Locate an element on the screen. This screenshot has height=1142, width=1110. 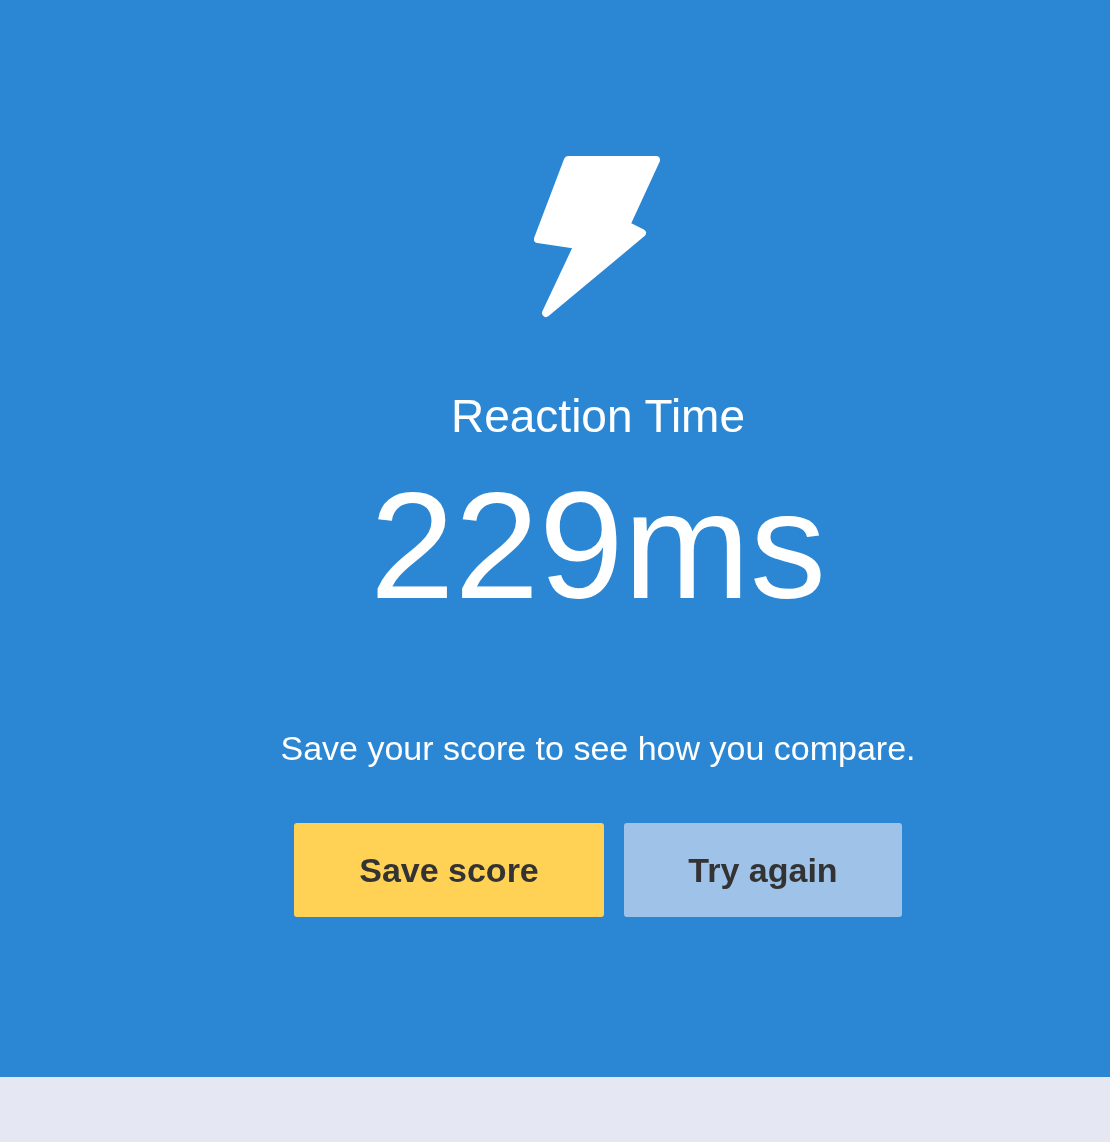
test-title: Reaction Time is located at coordinates (598, 416).